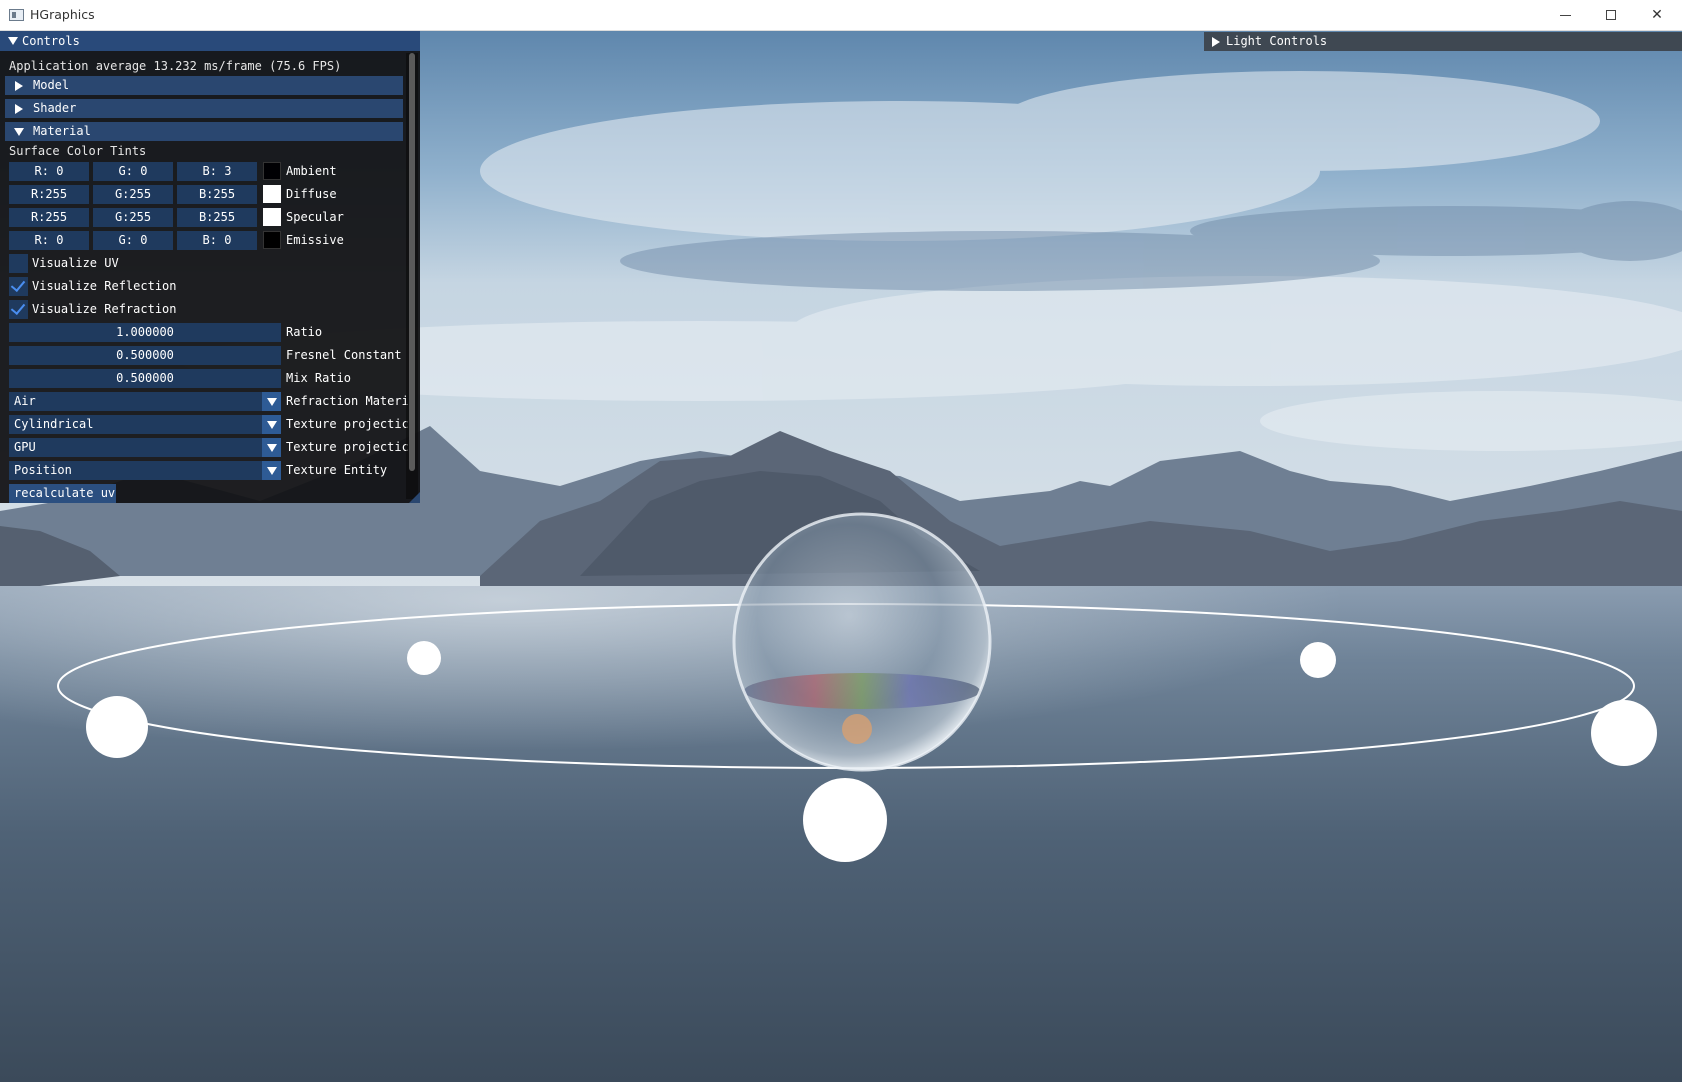 The image size is (1682, 1082). What do you see at coordinates (841, 15) in the screenshot?
I see `window-title-bar: HGraphics ✕` at bounding box center [841, 15].